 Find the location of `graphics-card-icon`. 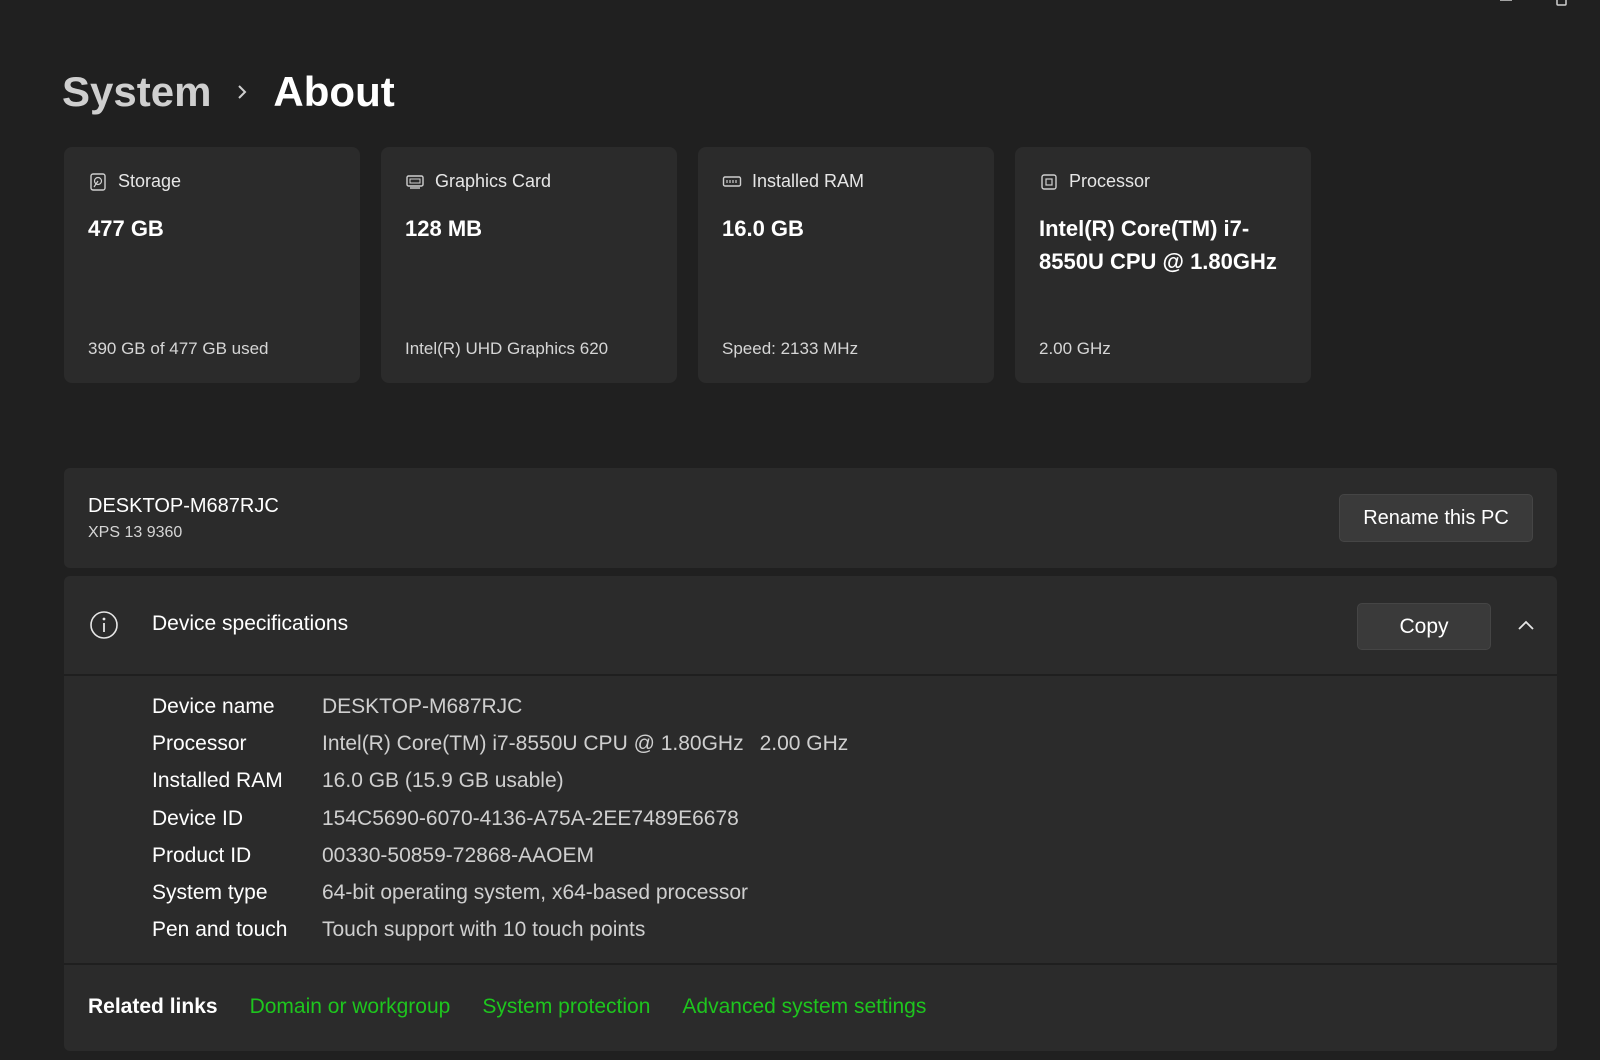

graphics-card-icon is located at coordinates (415, 181).